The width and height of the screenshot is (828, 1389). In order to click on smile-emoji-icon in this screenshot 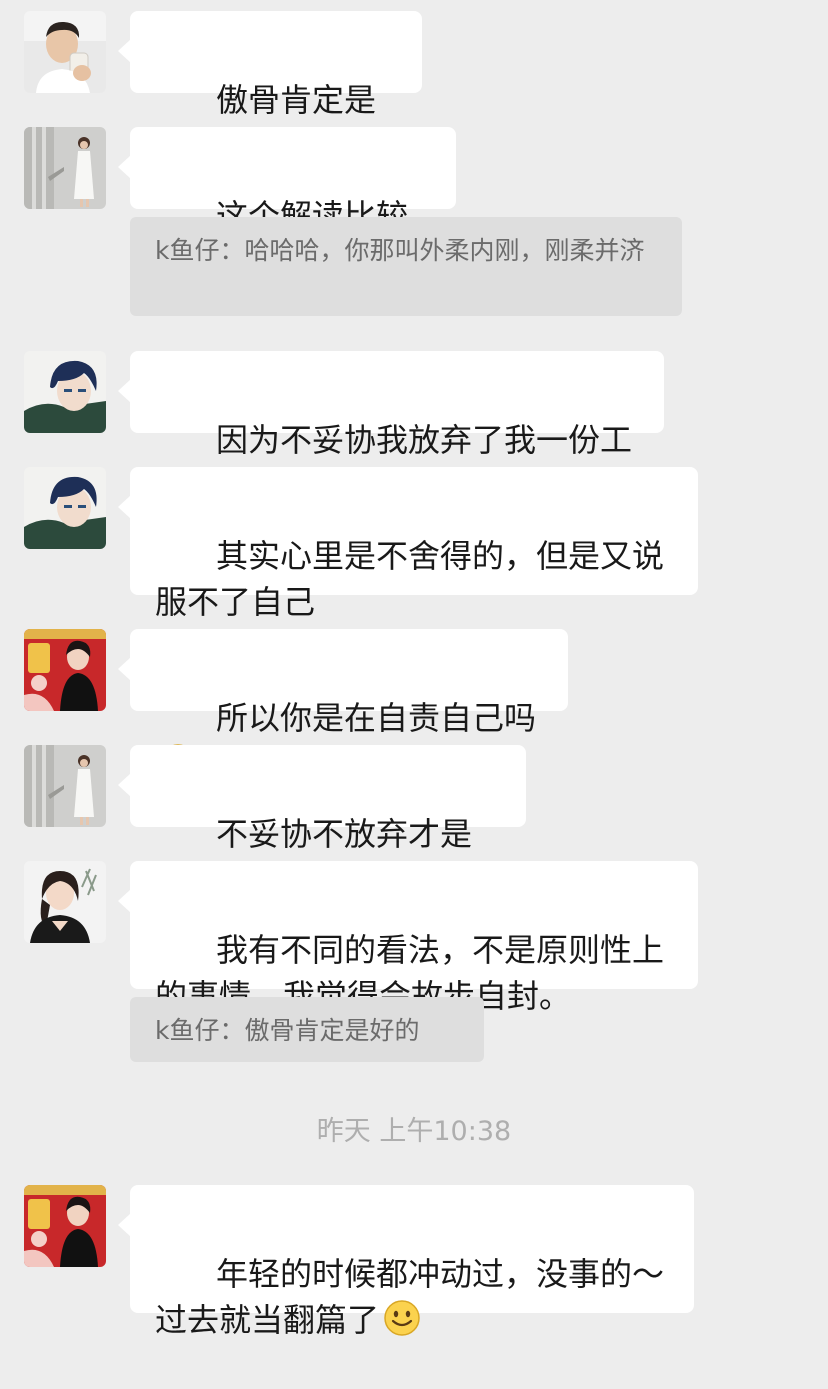, I will do `click(402, 1318)`.